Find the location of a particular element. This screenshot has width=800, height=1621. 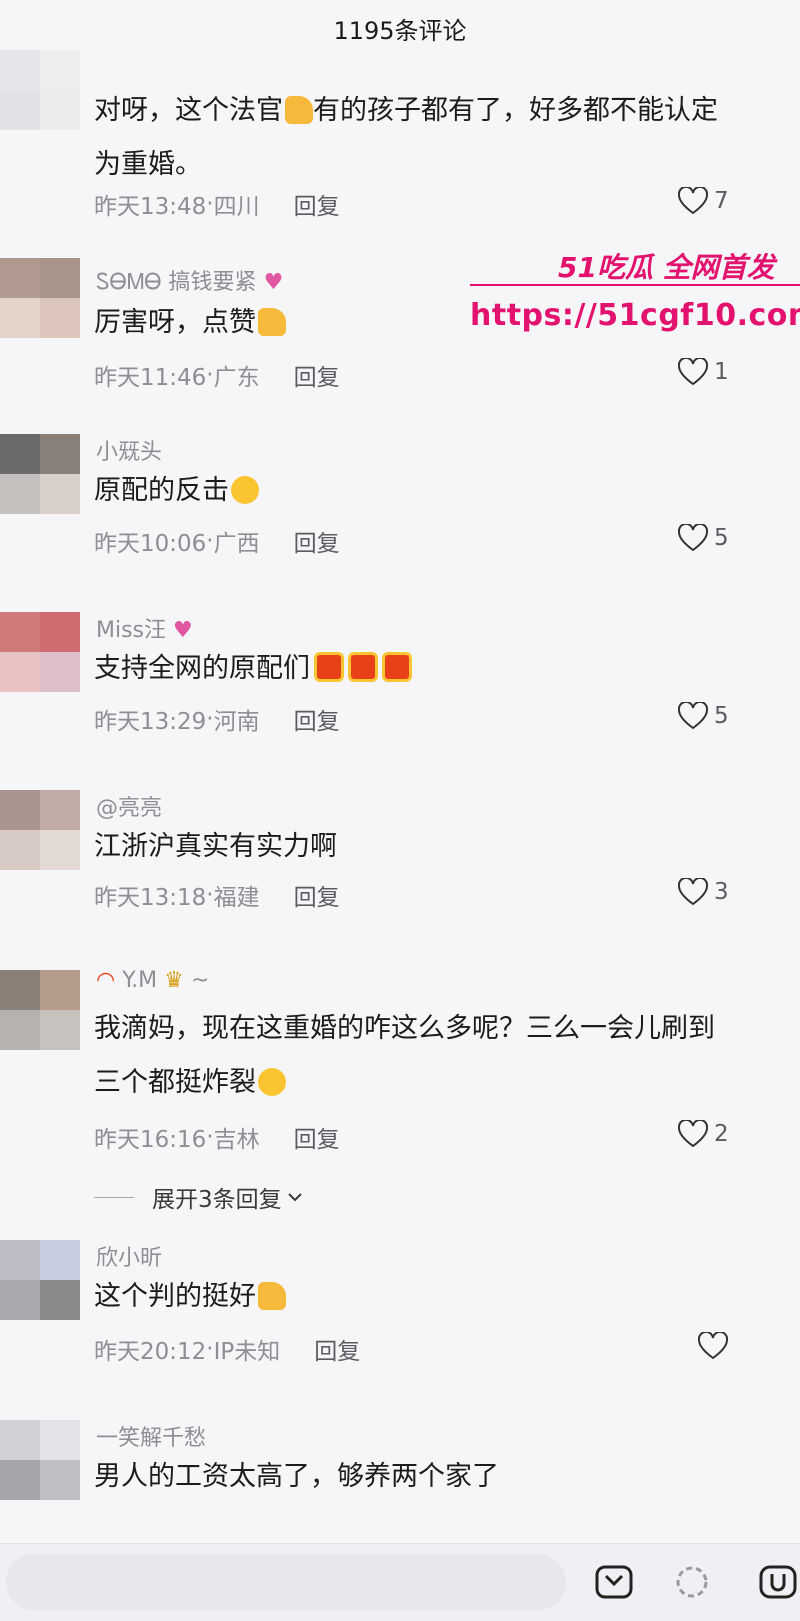

image-icon is located at coordinates (778, 1582).